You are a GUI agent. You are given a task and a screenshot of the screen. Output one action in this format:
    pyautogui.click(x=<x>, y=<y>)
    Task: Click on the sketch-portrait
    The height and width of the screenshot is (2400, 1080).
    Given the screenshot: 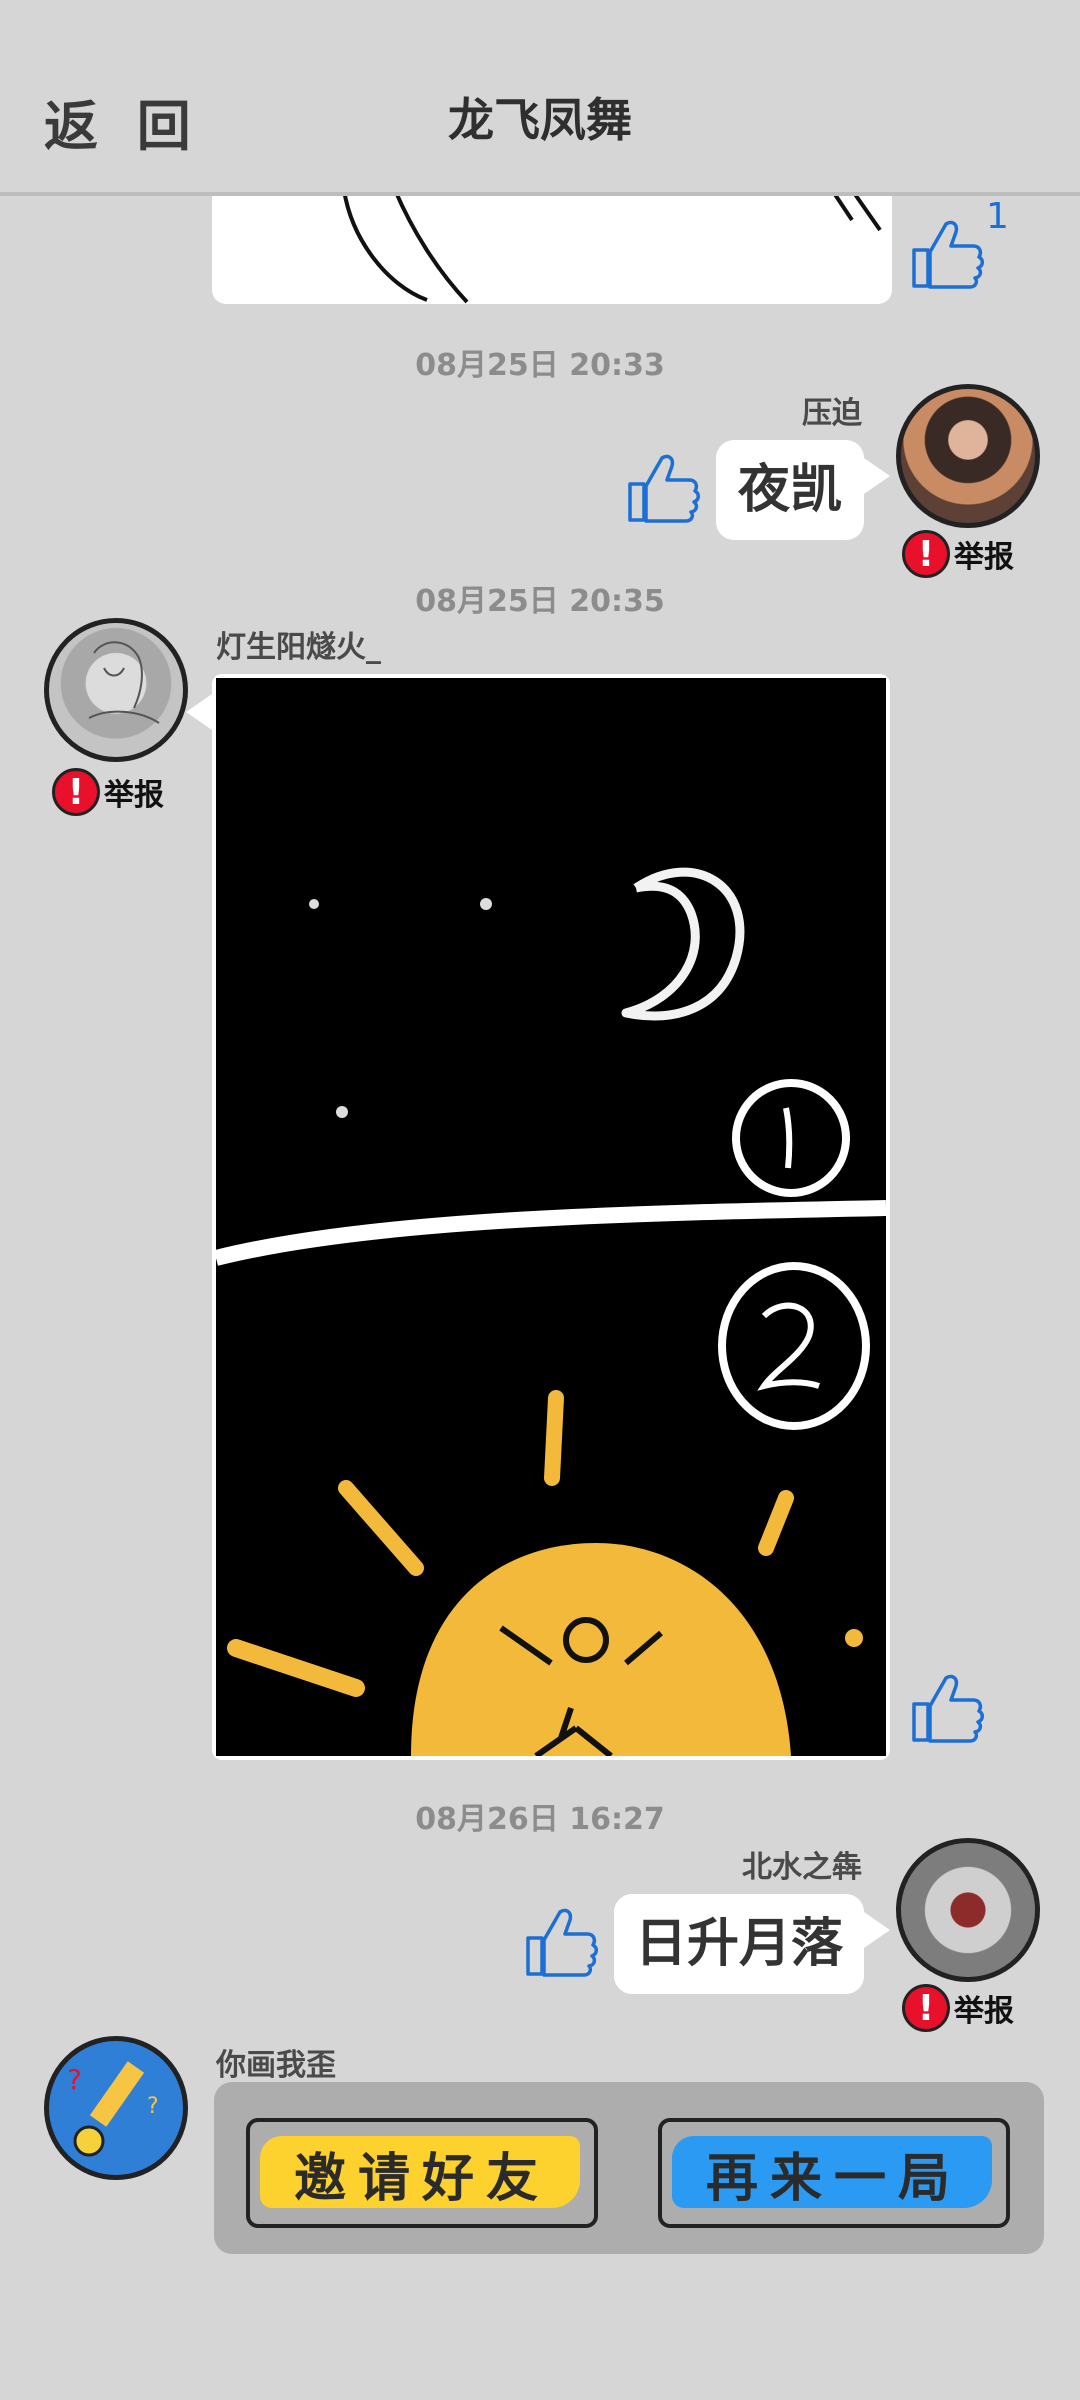 What is the action you would take?
    pyautogui.click(x=124, y=682)
    